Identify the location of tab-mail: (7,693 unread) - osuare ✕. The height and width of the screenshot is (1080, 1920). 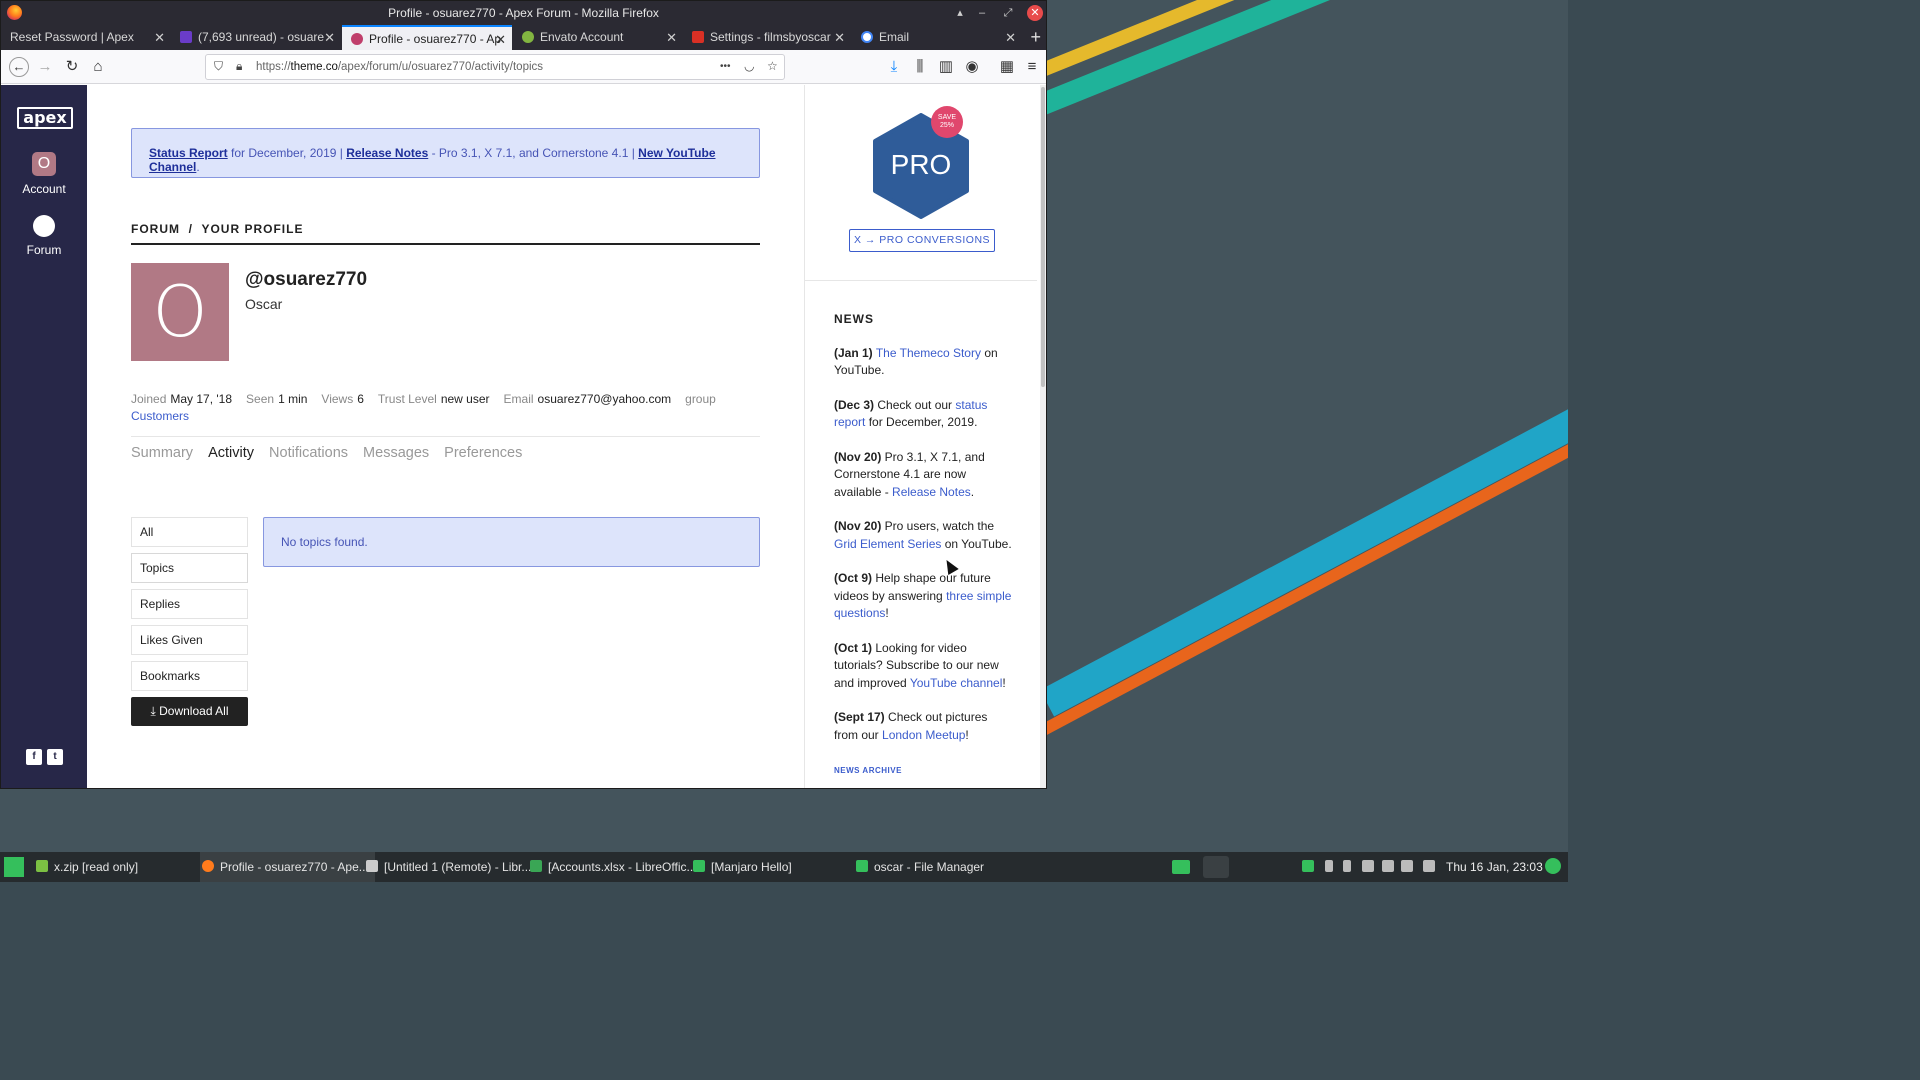
(256, 37).